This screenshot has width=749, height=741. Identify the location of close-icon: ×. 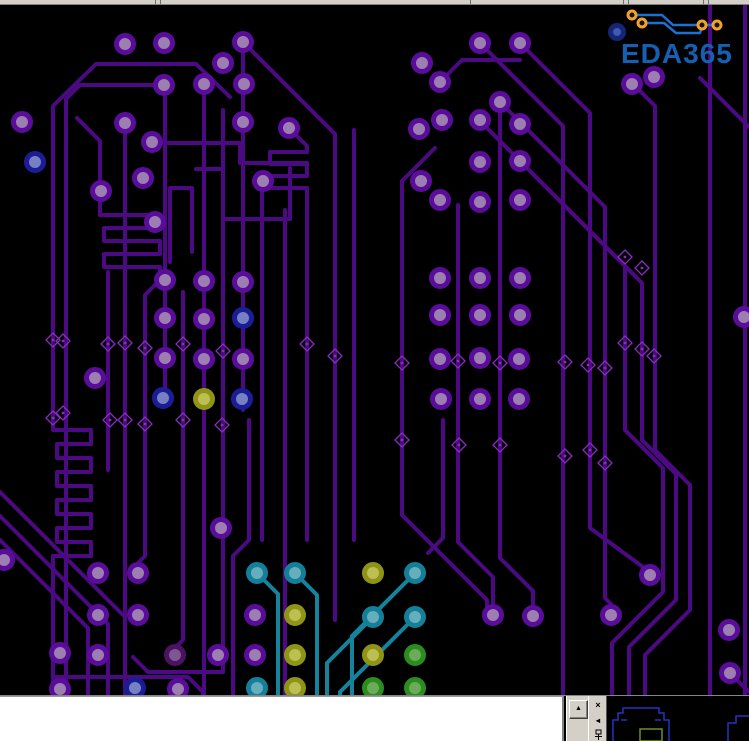
(598, 706).